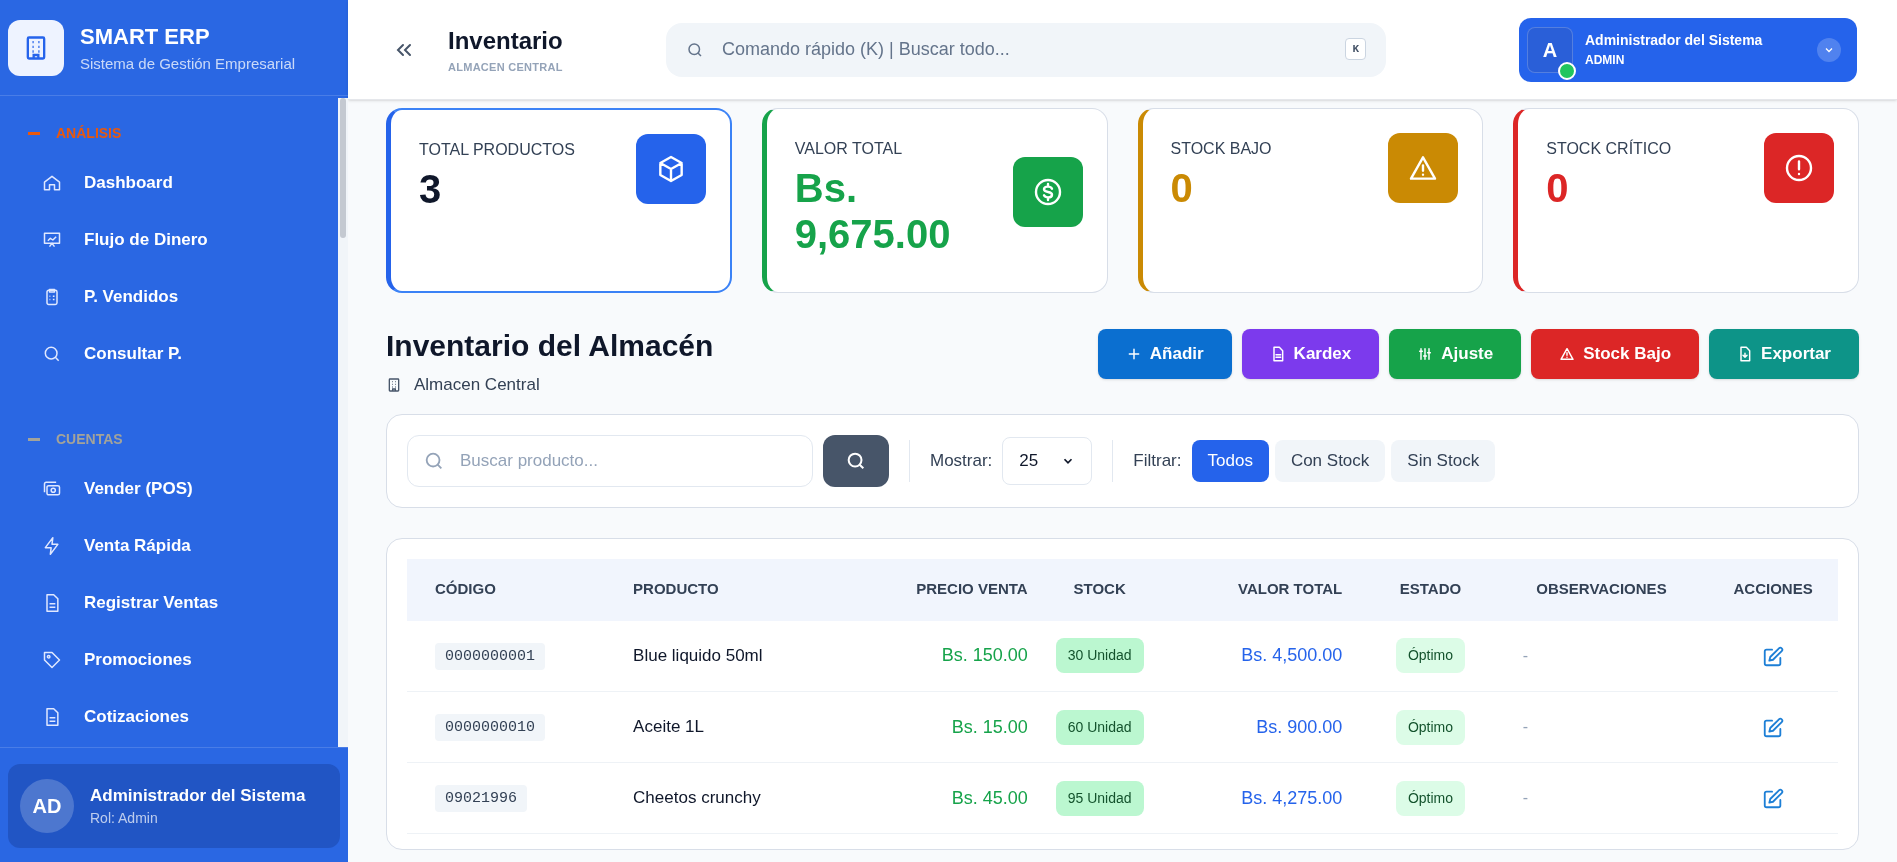 Image resolution: width=1897 pixels, height=862 pixels. I want to click on nav-item: P. Vendidos, so click(180, 296).